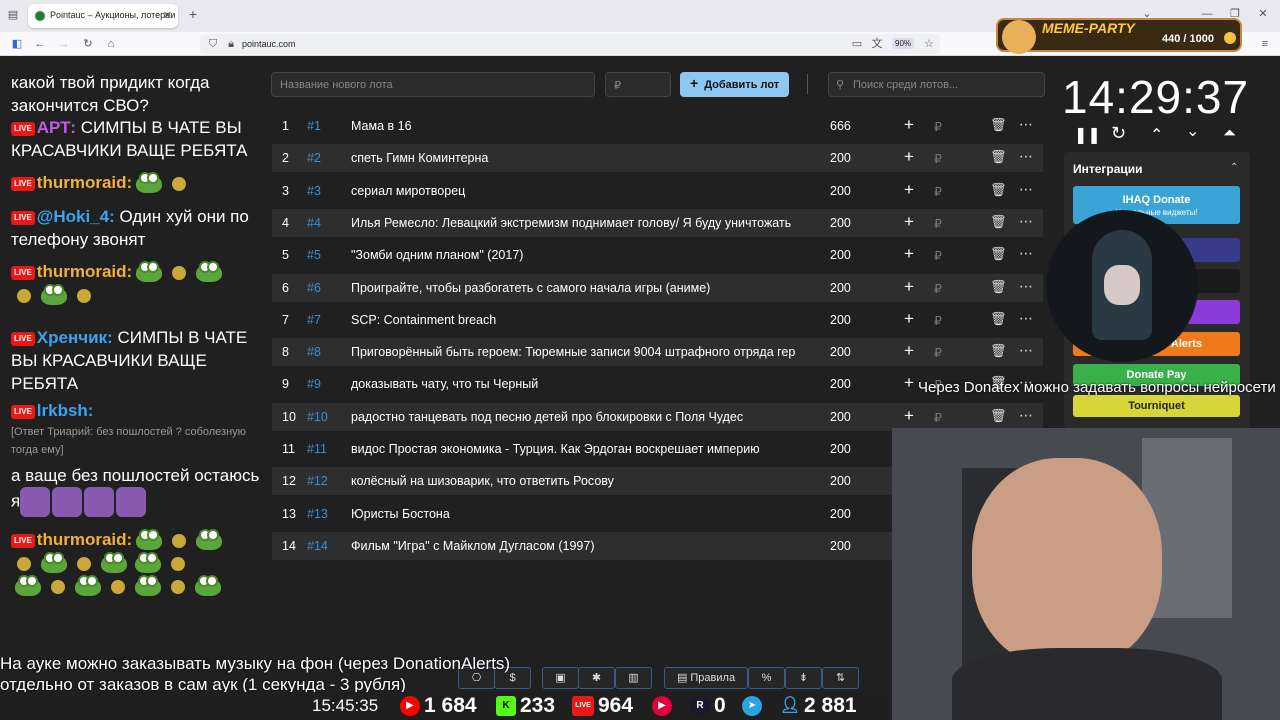 This screenshot has width=1280, height=720. What do you see at coordinates (314, 158) in the screenshot?
I see `lot-id-link: #2` at bounding box center [314, 158].